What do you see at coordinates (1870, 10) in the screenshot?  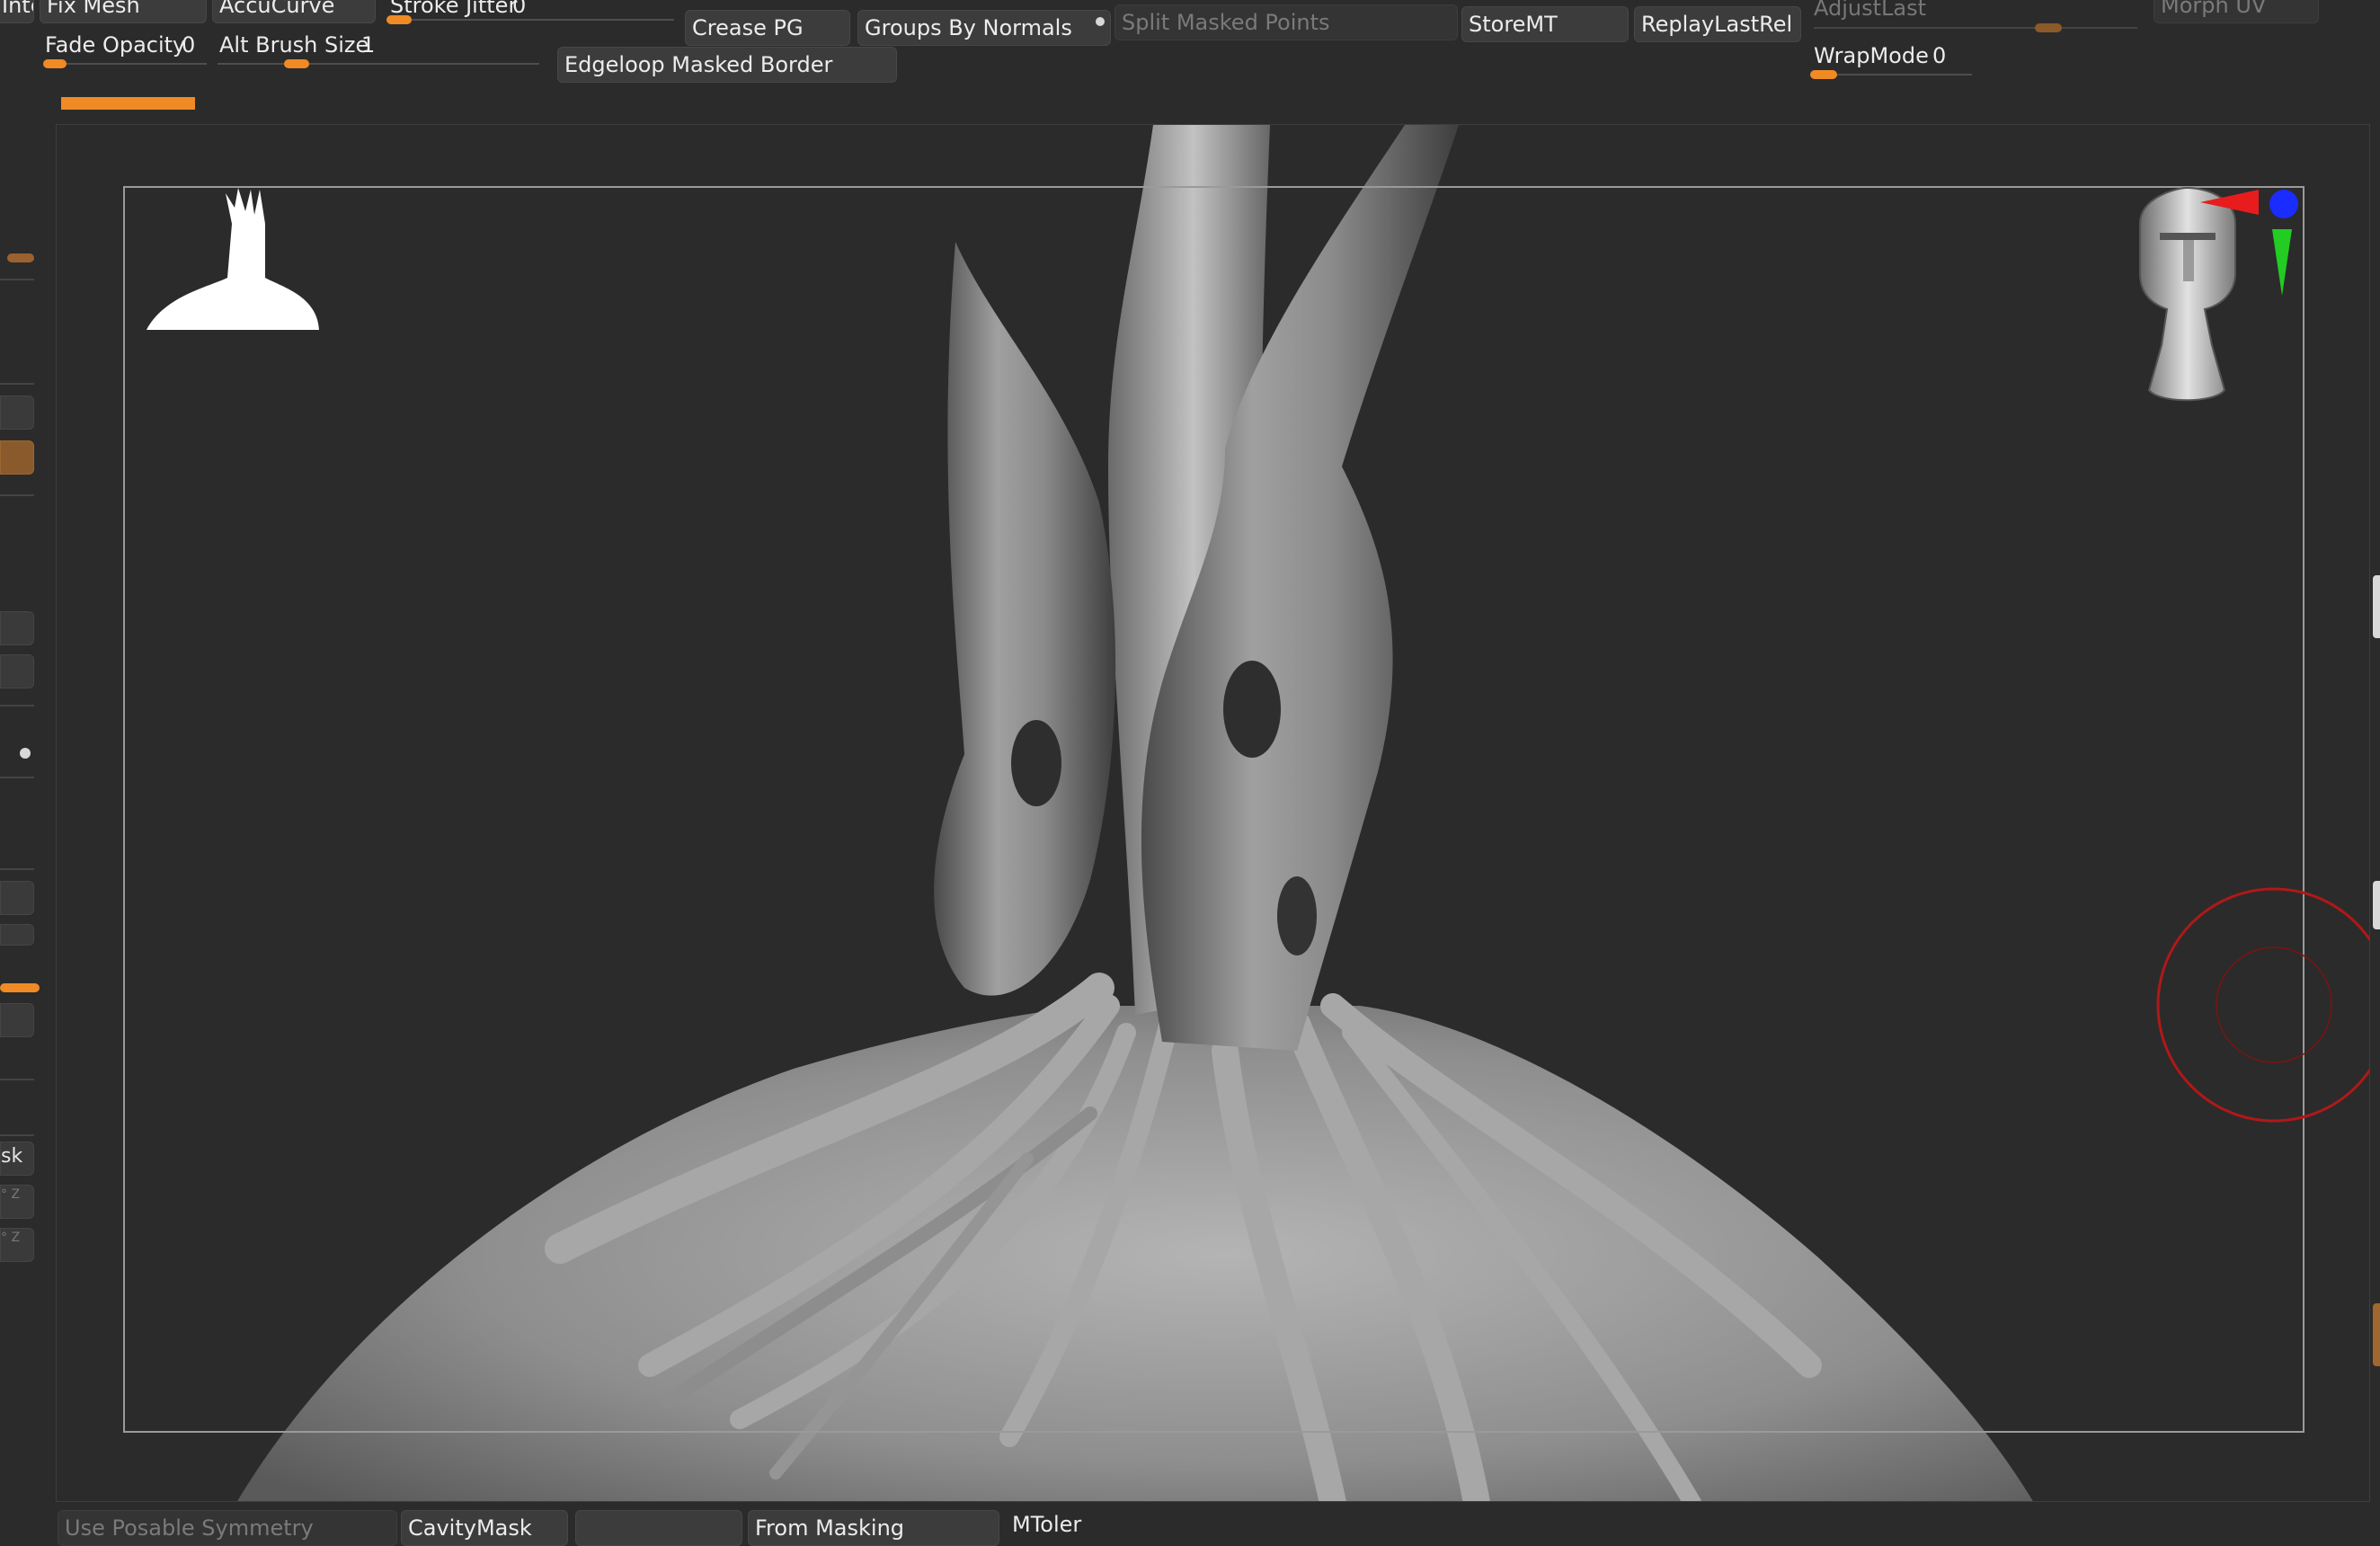 I see `adjust-last-label: AdjustLast` at bounding box center [1870, 10].